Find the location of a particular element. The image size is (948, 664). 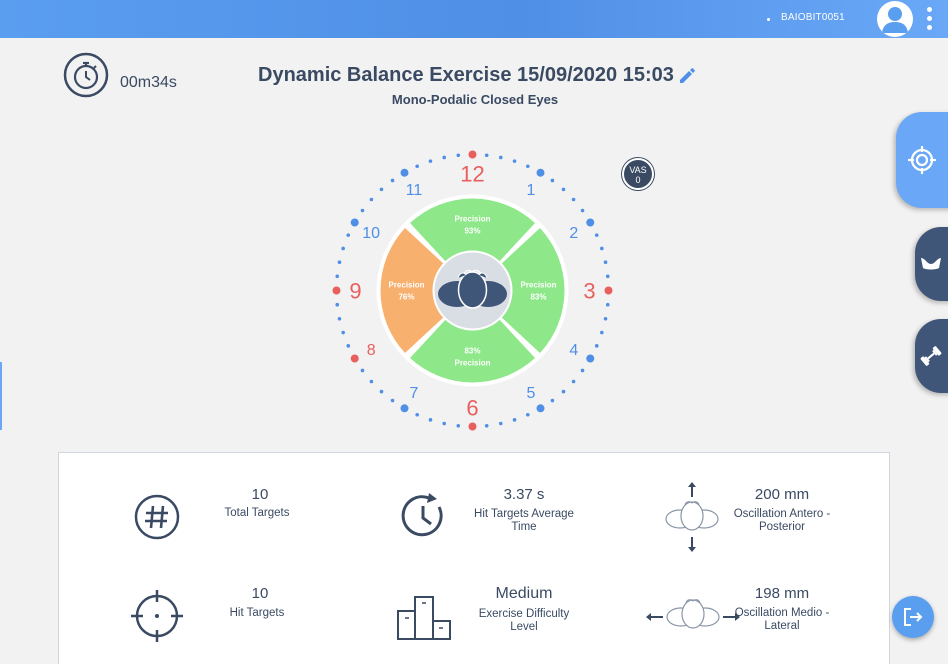

elapsed-time: 00m34s is located at coordinates (148, 82).